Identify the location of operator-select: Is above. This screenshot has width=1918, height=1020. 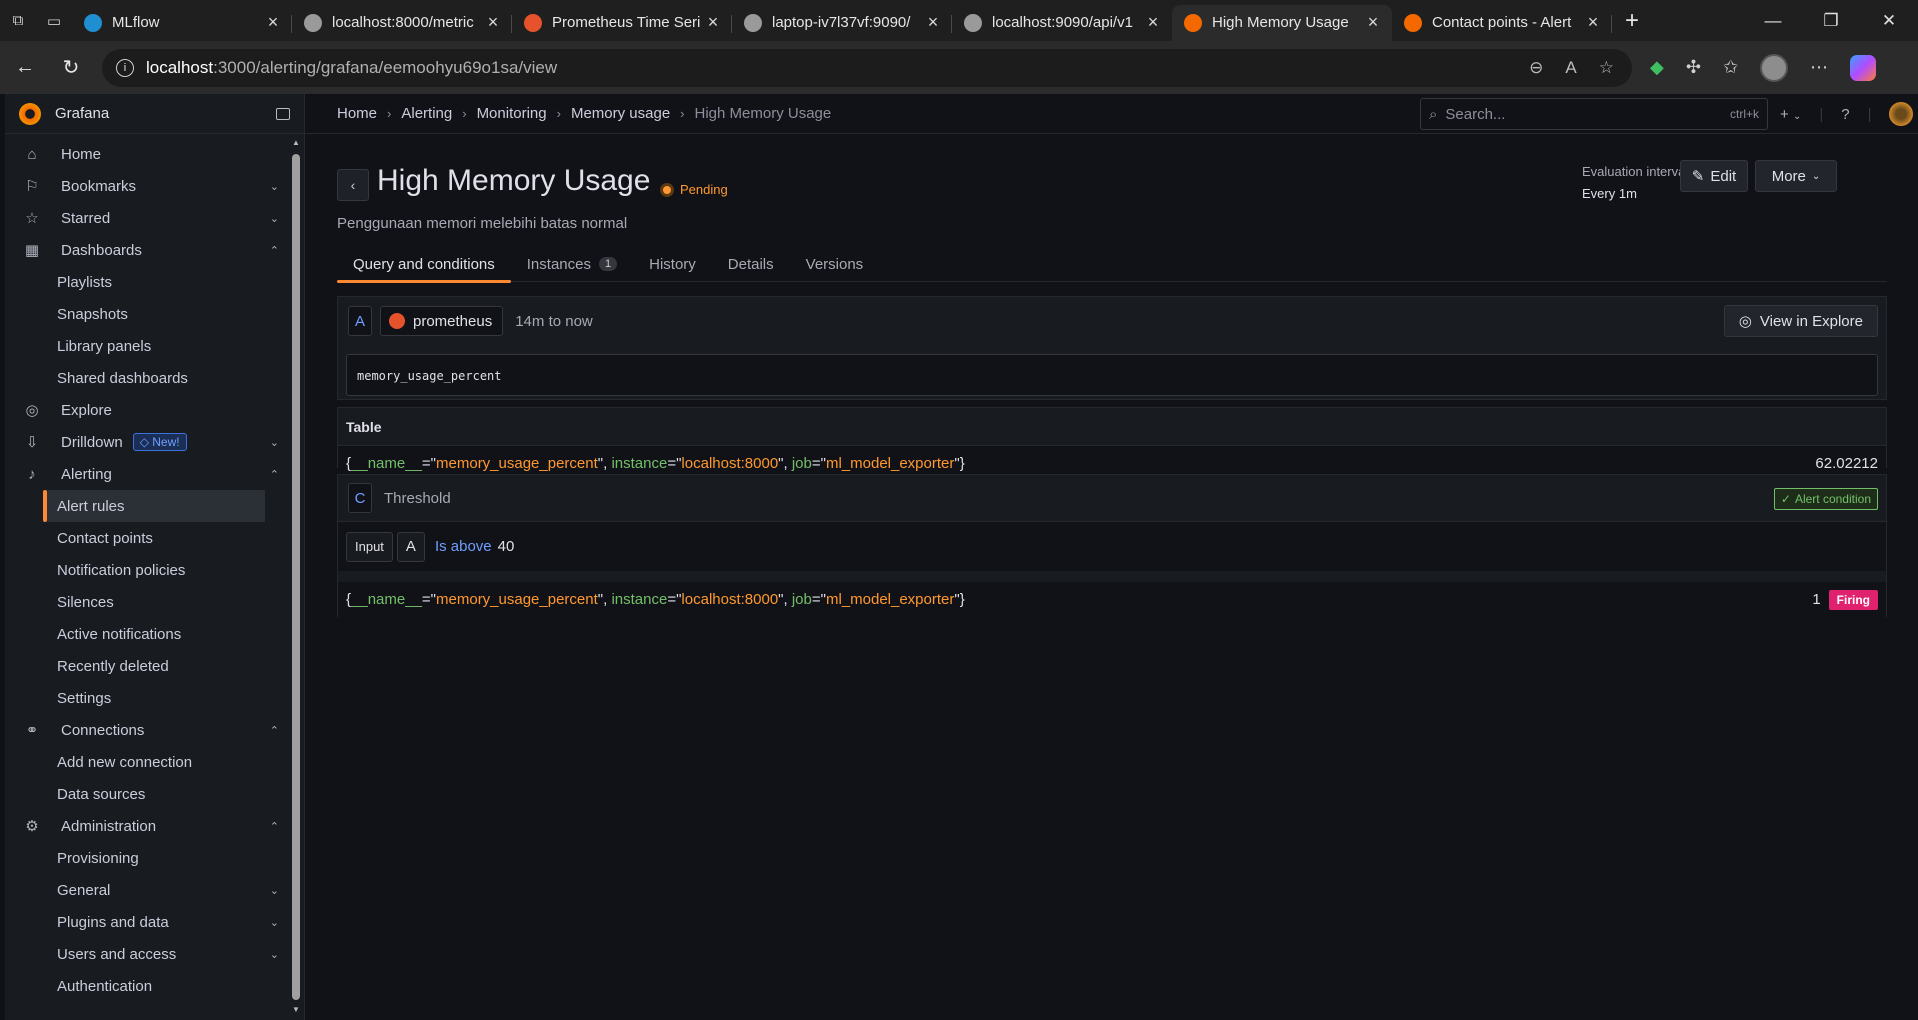
(463, 546).